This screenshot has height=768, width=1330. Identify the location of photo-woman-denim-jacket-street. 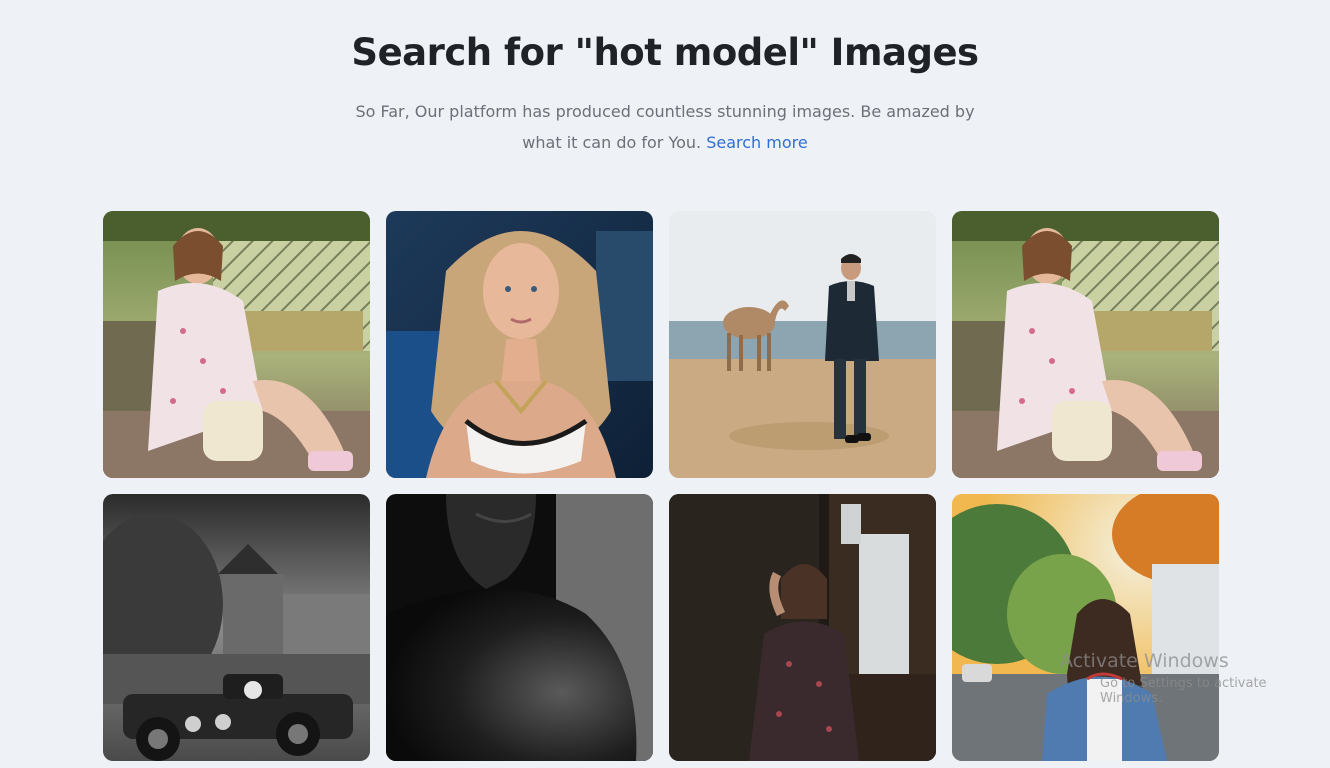
(1085, 627).